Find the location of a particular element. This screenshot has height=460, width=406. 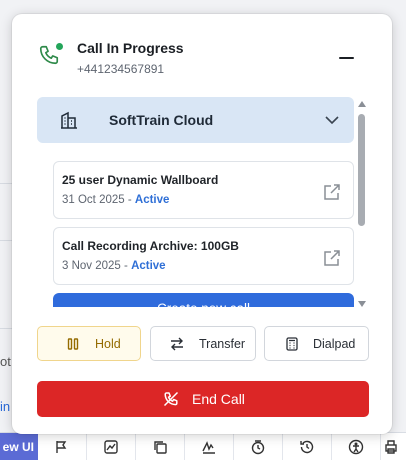

background-link: in is located at coordinates (5, 406).